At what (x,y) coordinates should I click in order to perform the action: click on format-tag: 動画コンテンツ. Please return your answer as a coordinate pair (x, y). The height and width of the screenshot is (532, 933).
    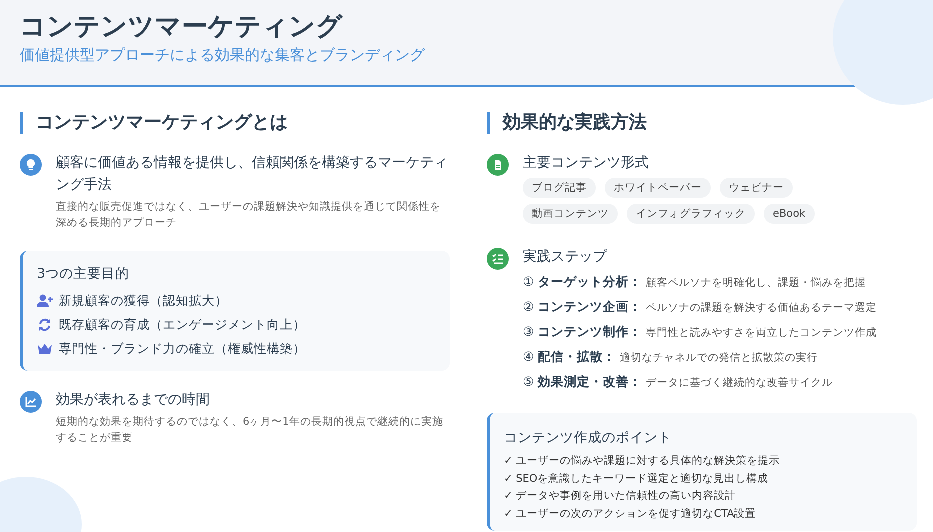
    Looking at the image, I should click on (570, 214).